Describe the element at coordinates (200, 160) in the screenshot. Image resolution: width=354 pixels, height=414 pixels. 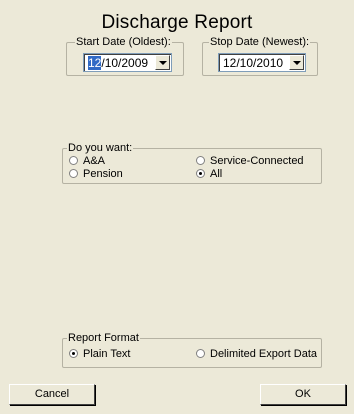
I see `radio-service-connected-dot` at that location.